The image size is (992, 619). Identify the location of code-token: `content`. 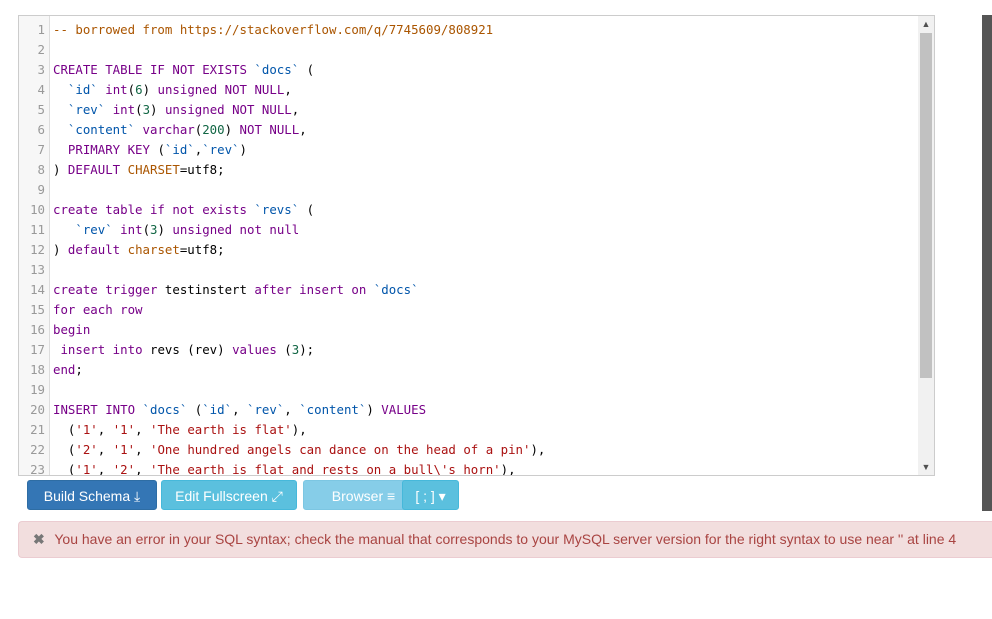
(333, 409).